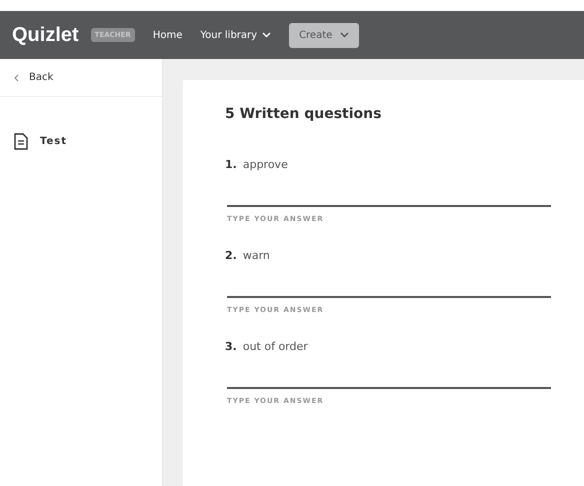  What do you see at coordinates (81, 123) in the screenshot?
I see `sidebar-item: Test` at bounding box center [81, 123].